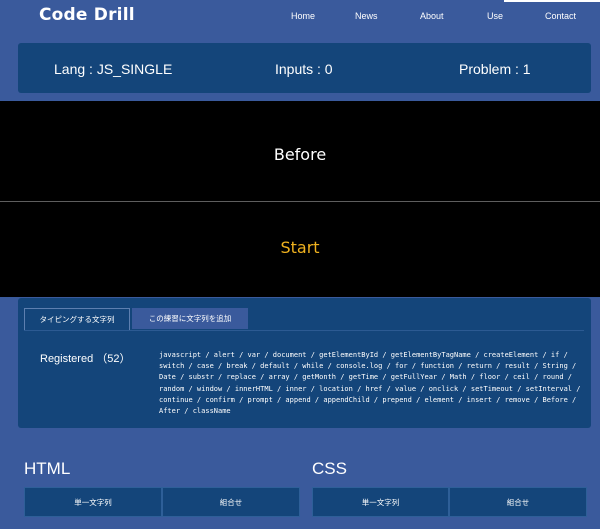 This screenshot has width=600, height=529. I want to click on lang-stat: Lang : JS_SINGLE, so click(113, 69).